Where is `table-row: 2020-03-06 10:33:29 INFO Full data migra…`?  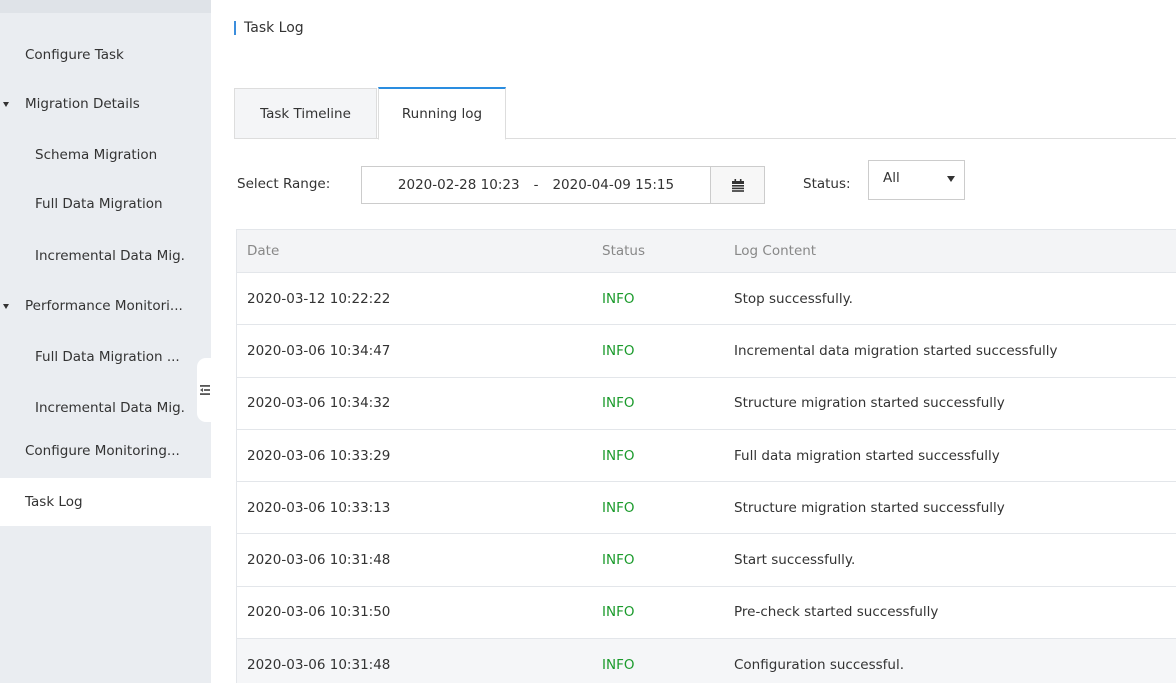
table-row: 2020-03-06 10:33:29 INFO Full data migra… is located at coordinates (706, 456).